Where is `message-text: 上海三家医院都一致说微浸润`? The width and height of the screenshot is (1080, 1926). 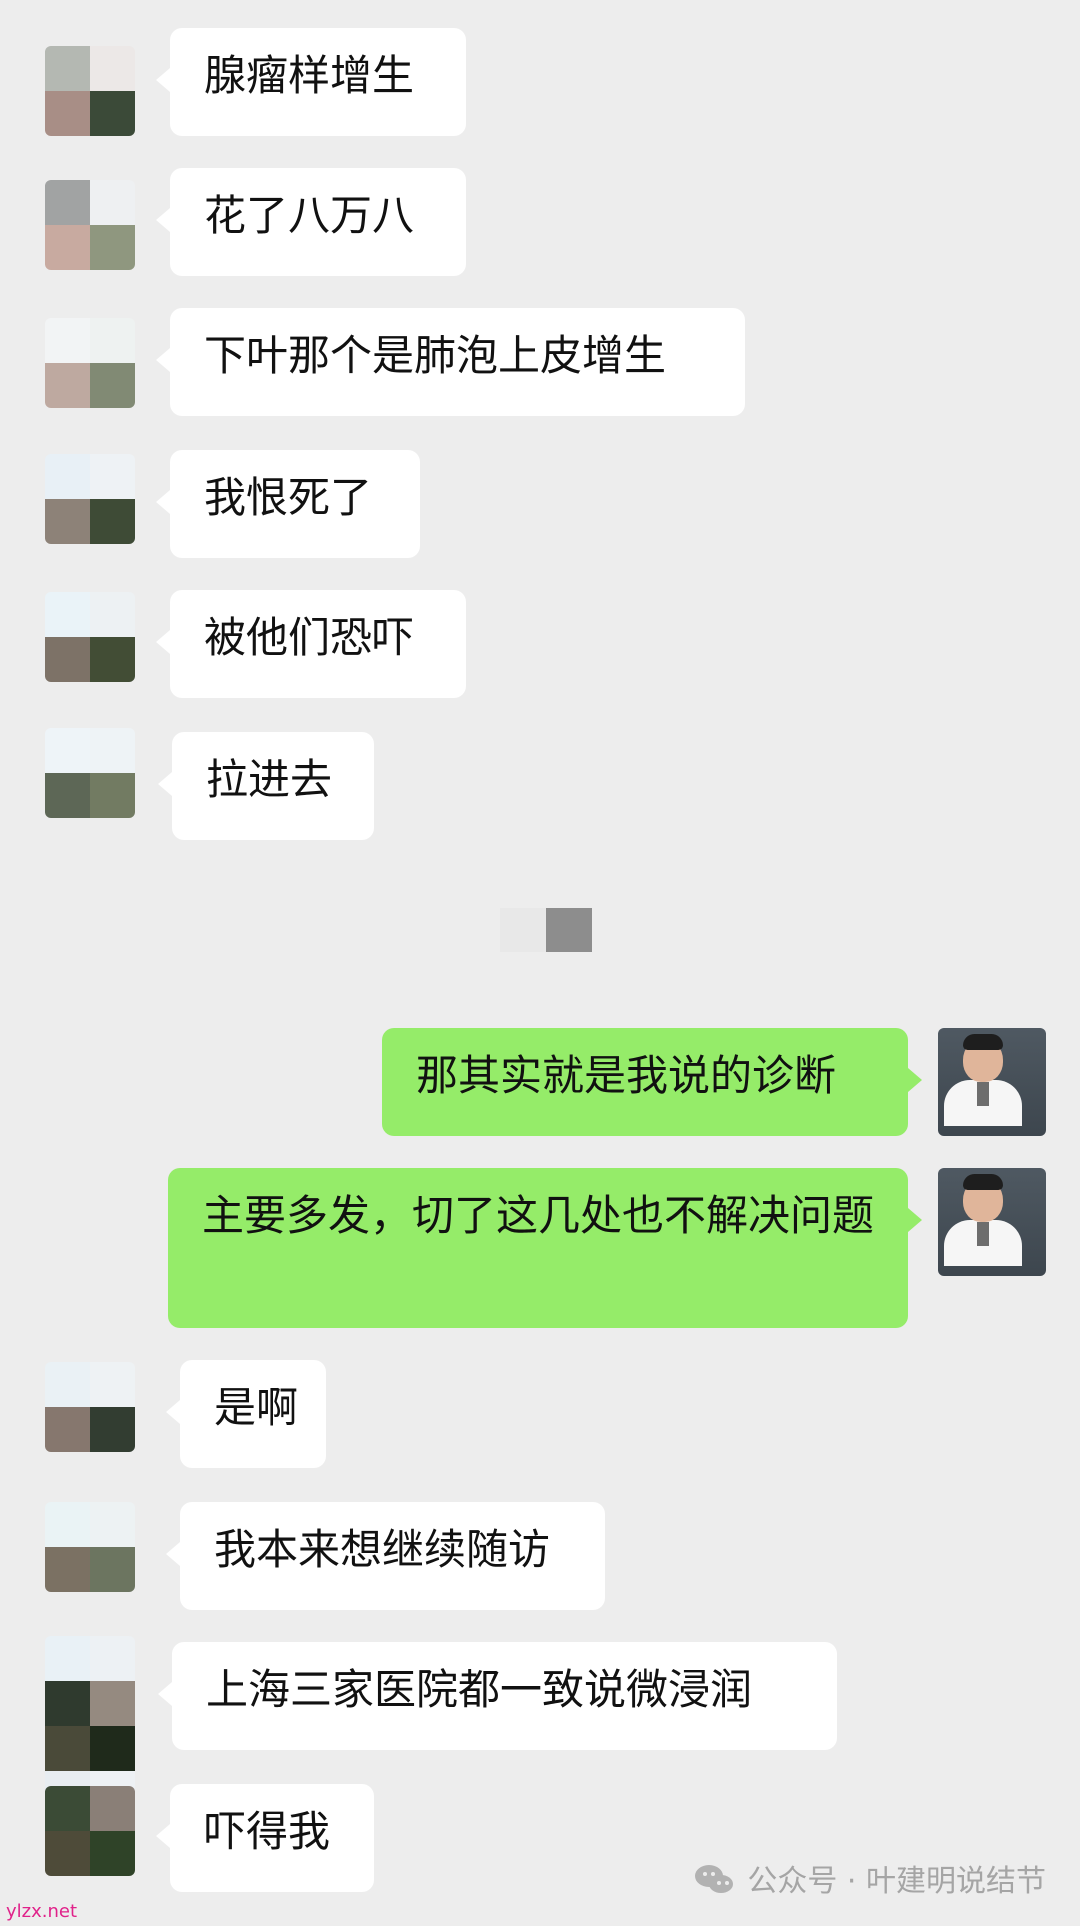
message-text: 上海三家医院都一致说微浸润 is located at coordinates (479, 1689).